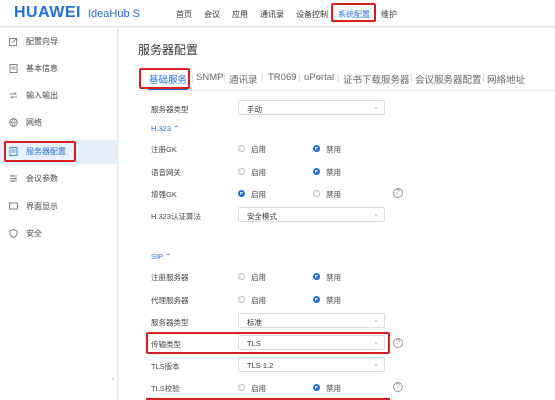 Image resolution: width=555 pixels, height=400 pixels. What do you see at coordinates (241, 148) in the screenshot?
I see `register-gk-enable-radio` at bounding box center [241, 148].